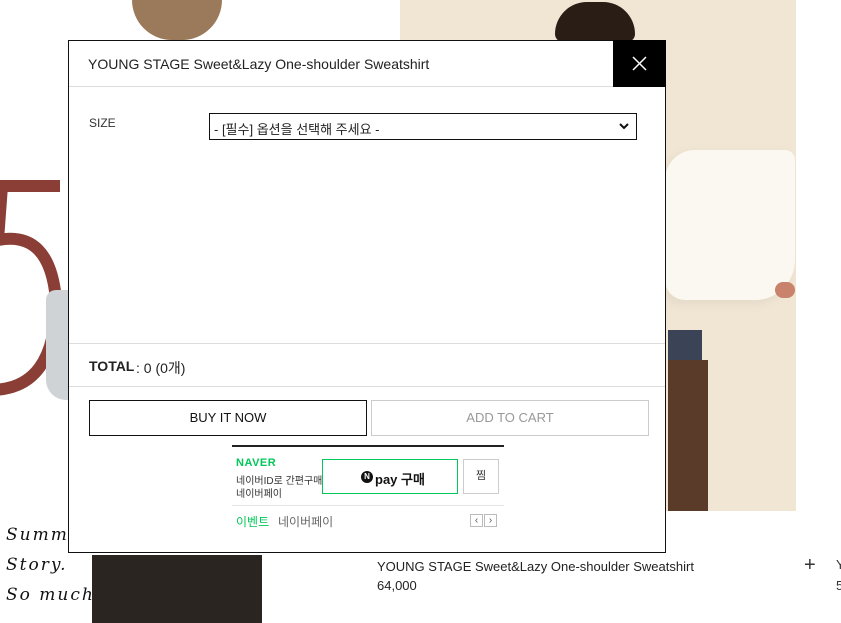  I want to click on naver-n-icon: N, so click(367, 477).